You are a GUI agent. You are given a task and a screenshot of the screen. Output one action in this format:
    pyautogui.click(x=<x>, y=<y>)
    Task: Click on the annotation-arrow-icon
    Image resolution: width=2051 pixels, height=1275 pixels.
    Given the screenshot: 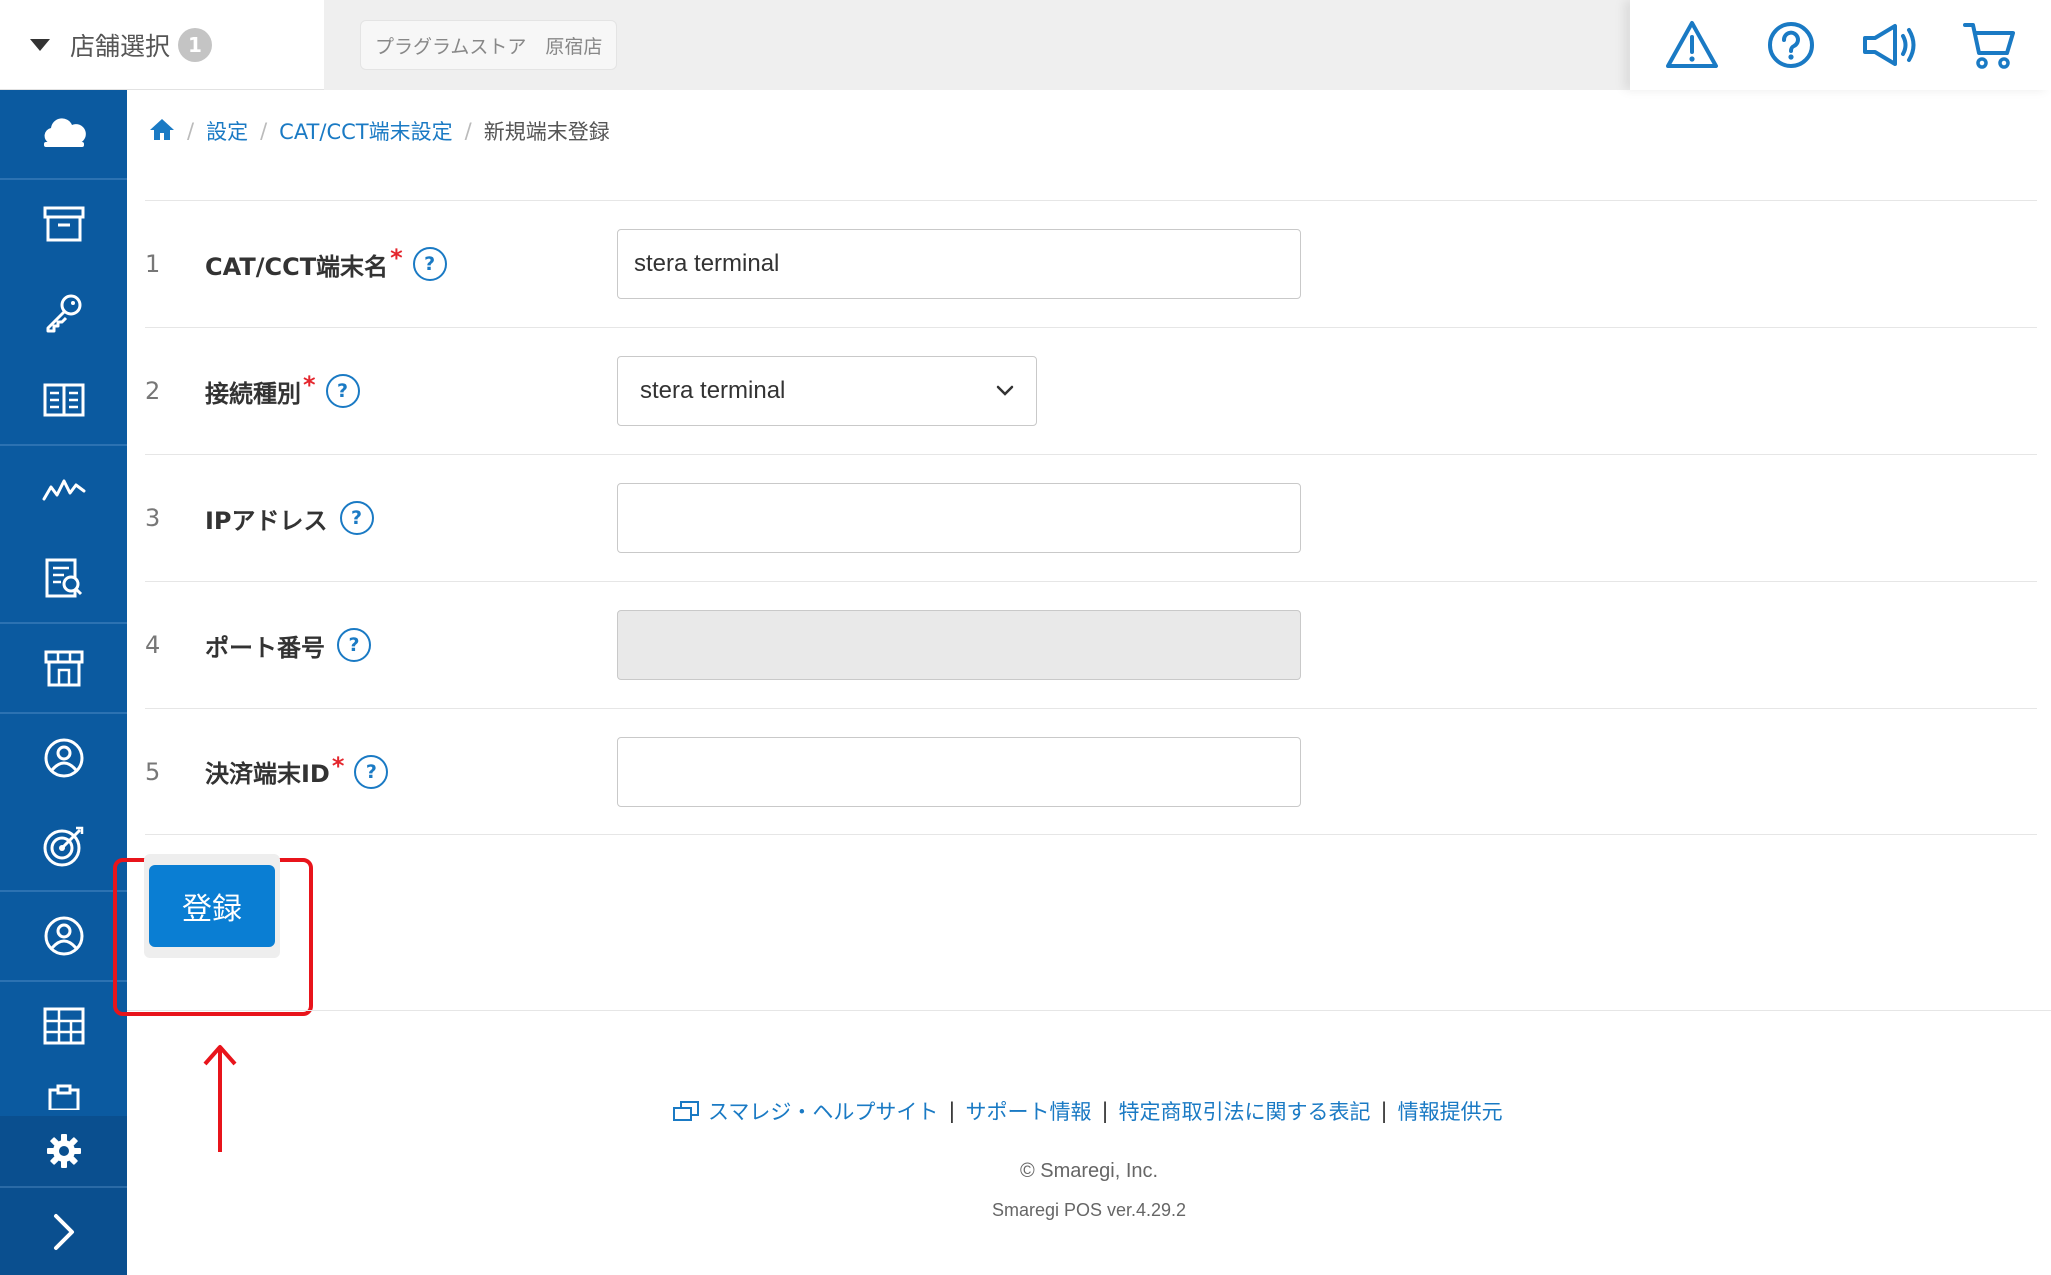 What is the action you would take?
    pyautogui.click(x=220, y=1098)
    